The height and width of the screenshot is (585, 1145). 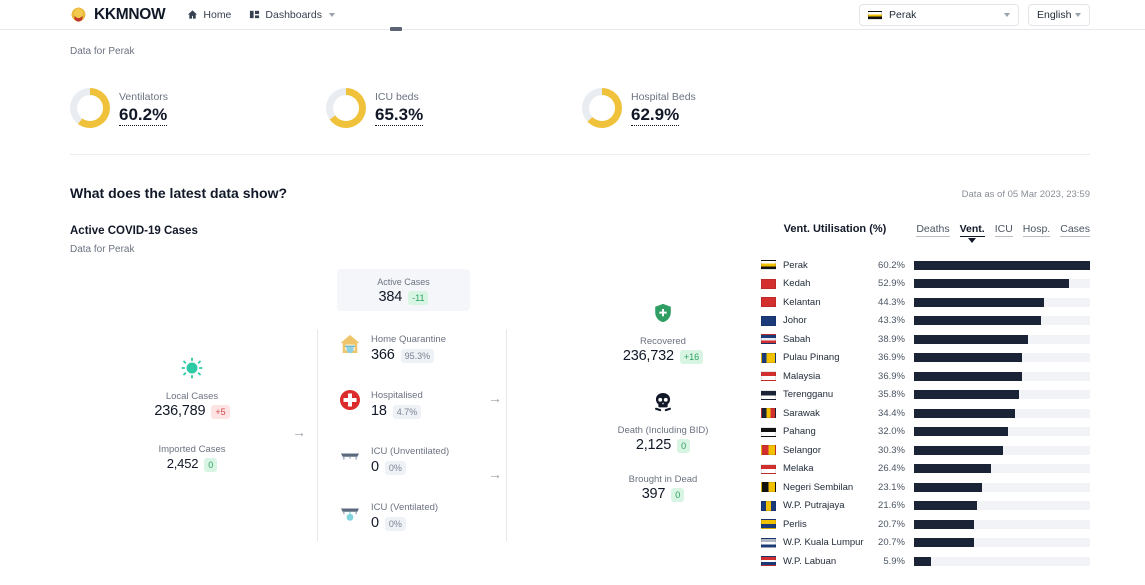 I want to click on ventilators-donut-icon, so click(x=90, y=107).